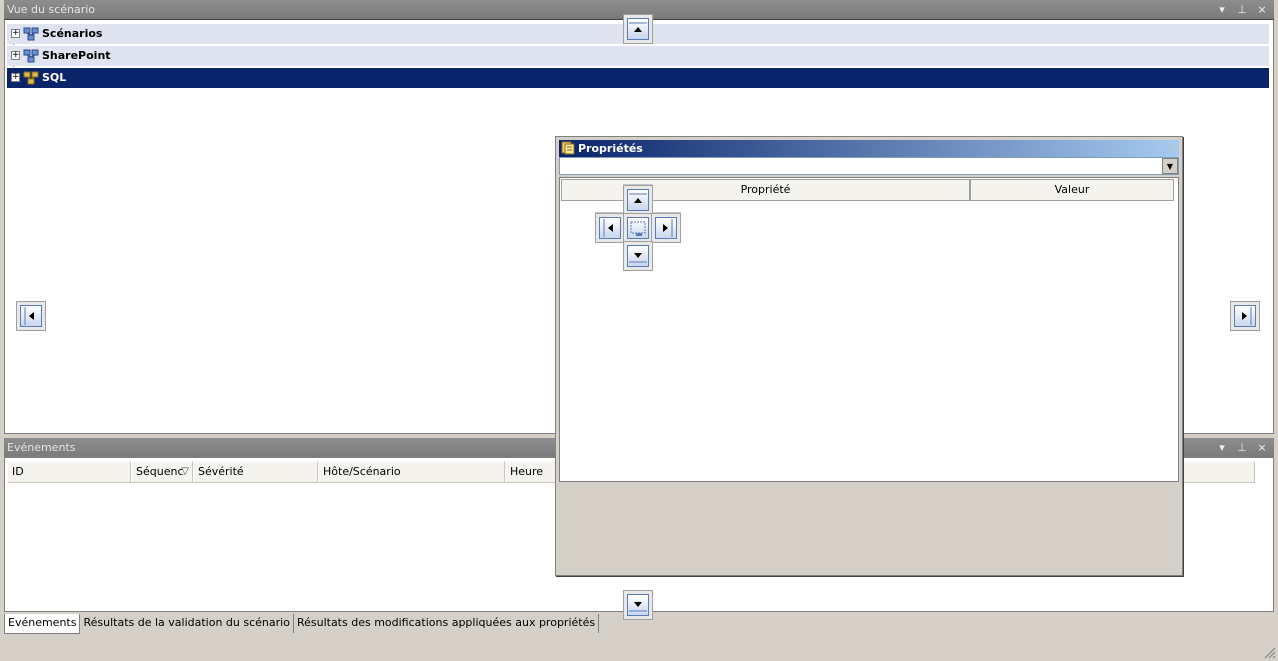  What do you see at coordinates (869, 166) in the screenshot?
I see `object-selector-combo: ▼` at bounding box center [869, 166].